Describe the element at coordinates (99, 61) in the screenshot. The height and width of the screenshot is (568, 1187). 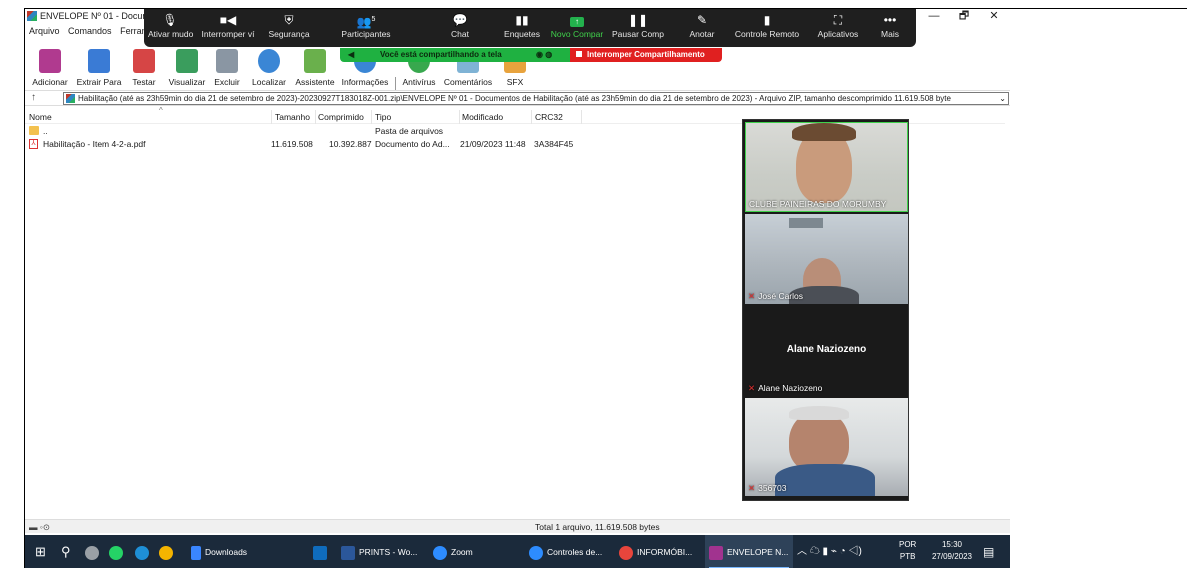
I see `extract-folder-icon` at that location.